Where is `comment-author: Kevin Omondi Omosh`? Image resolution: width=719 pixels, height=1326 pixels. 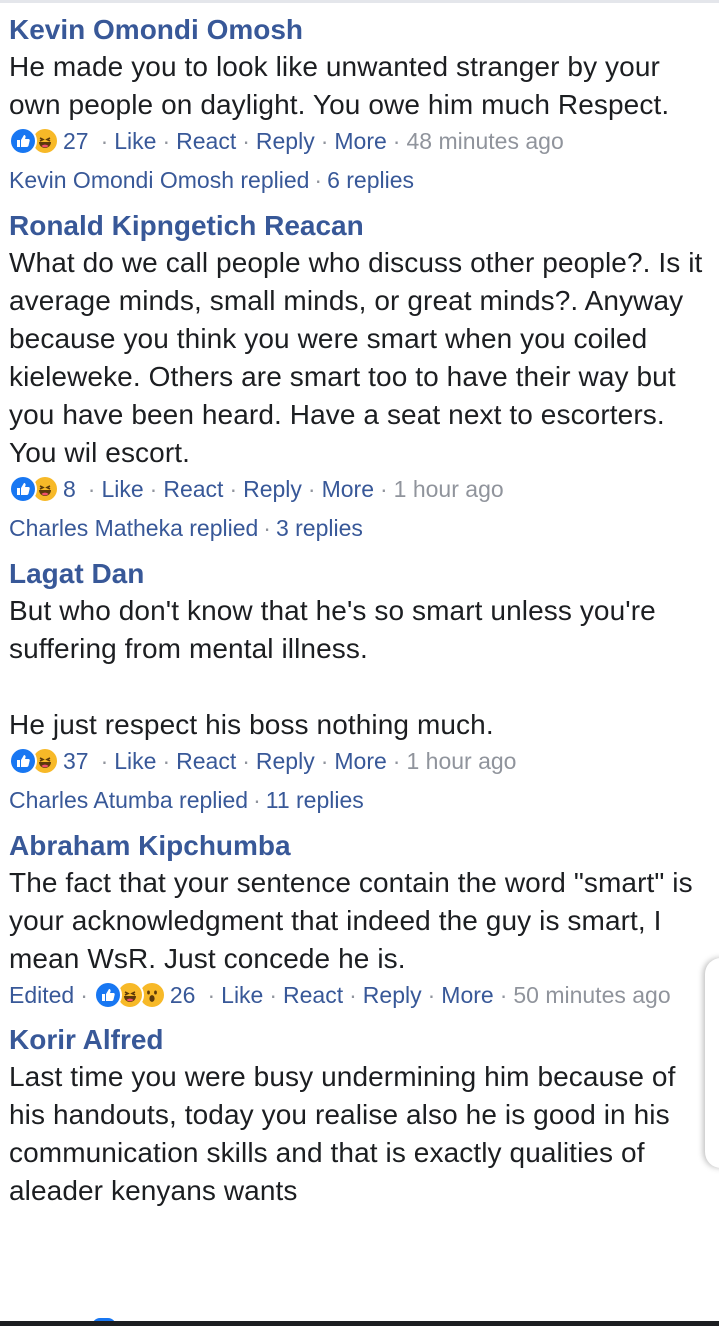 comment-author: Kevin Omondi Omosh is located at coordinates (360, 30).